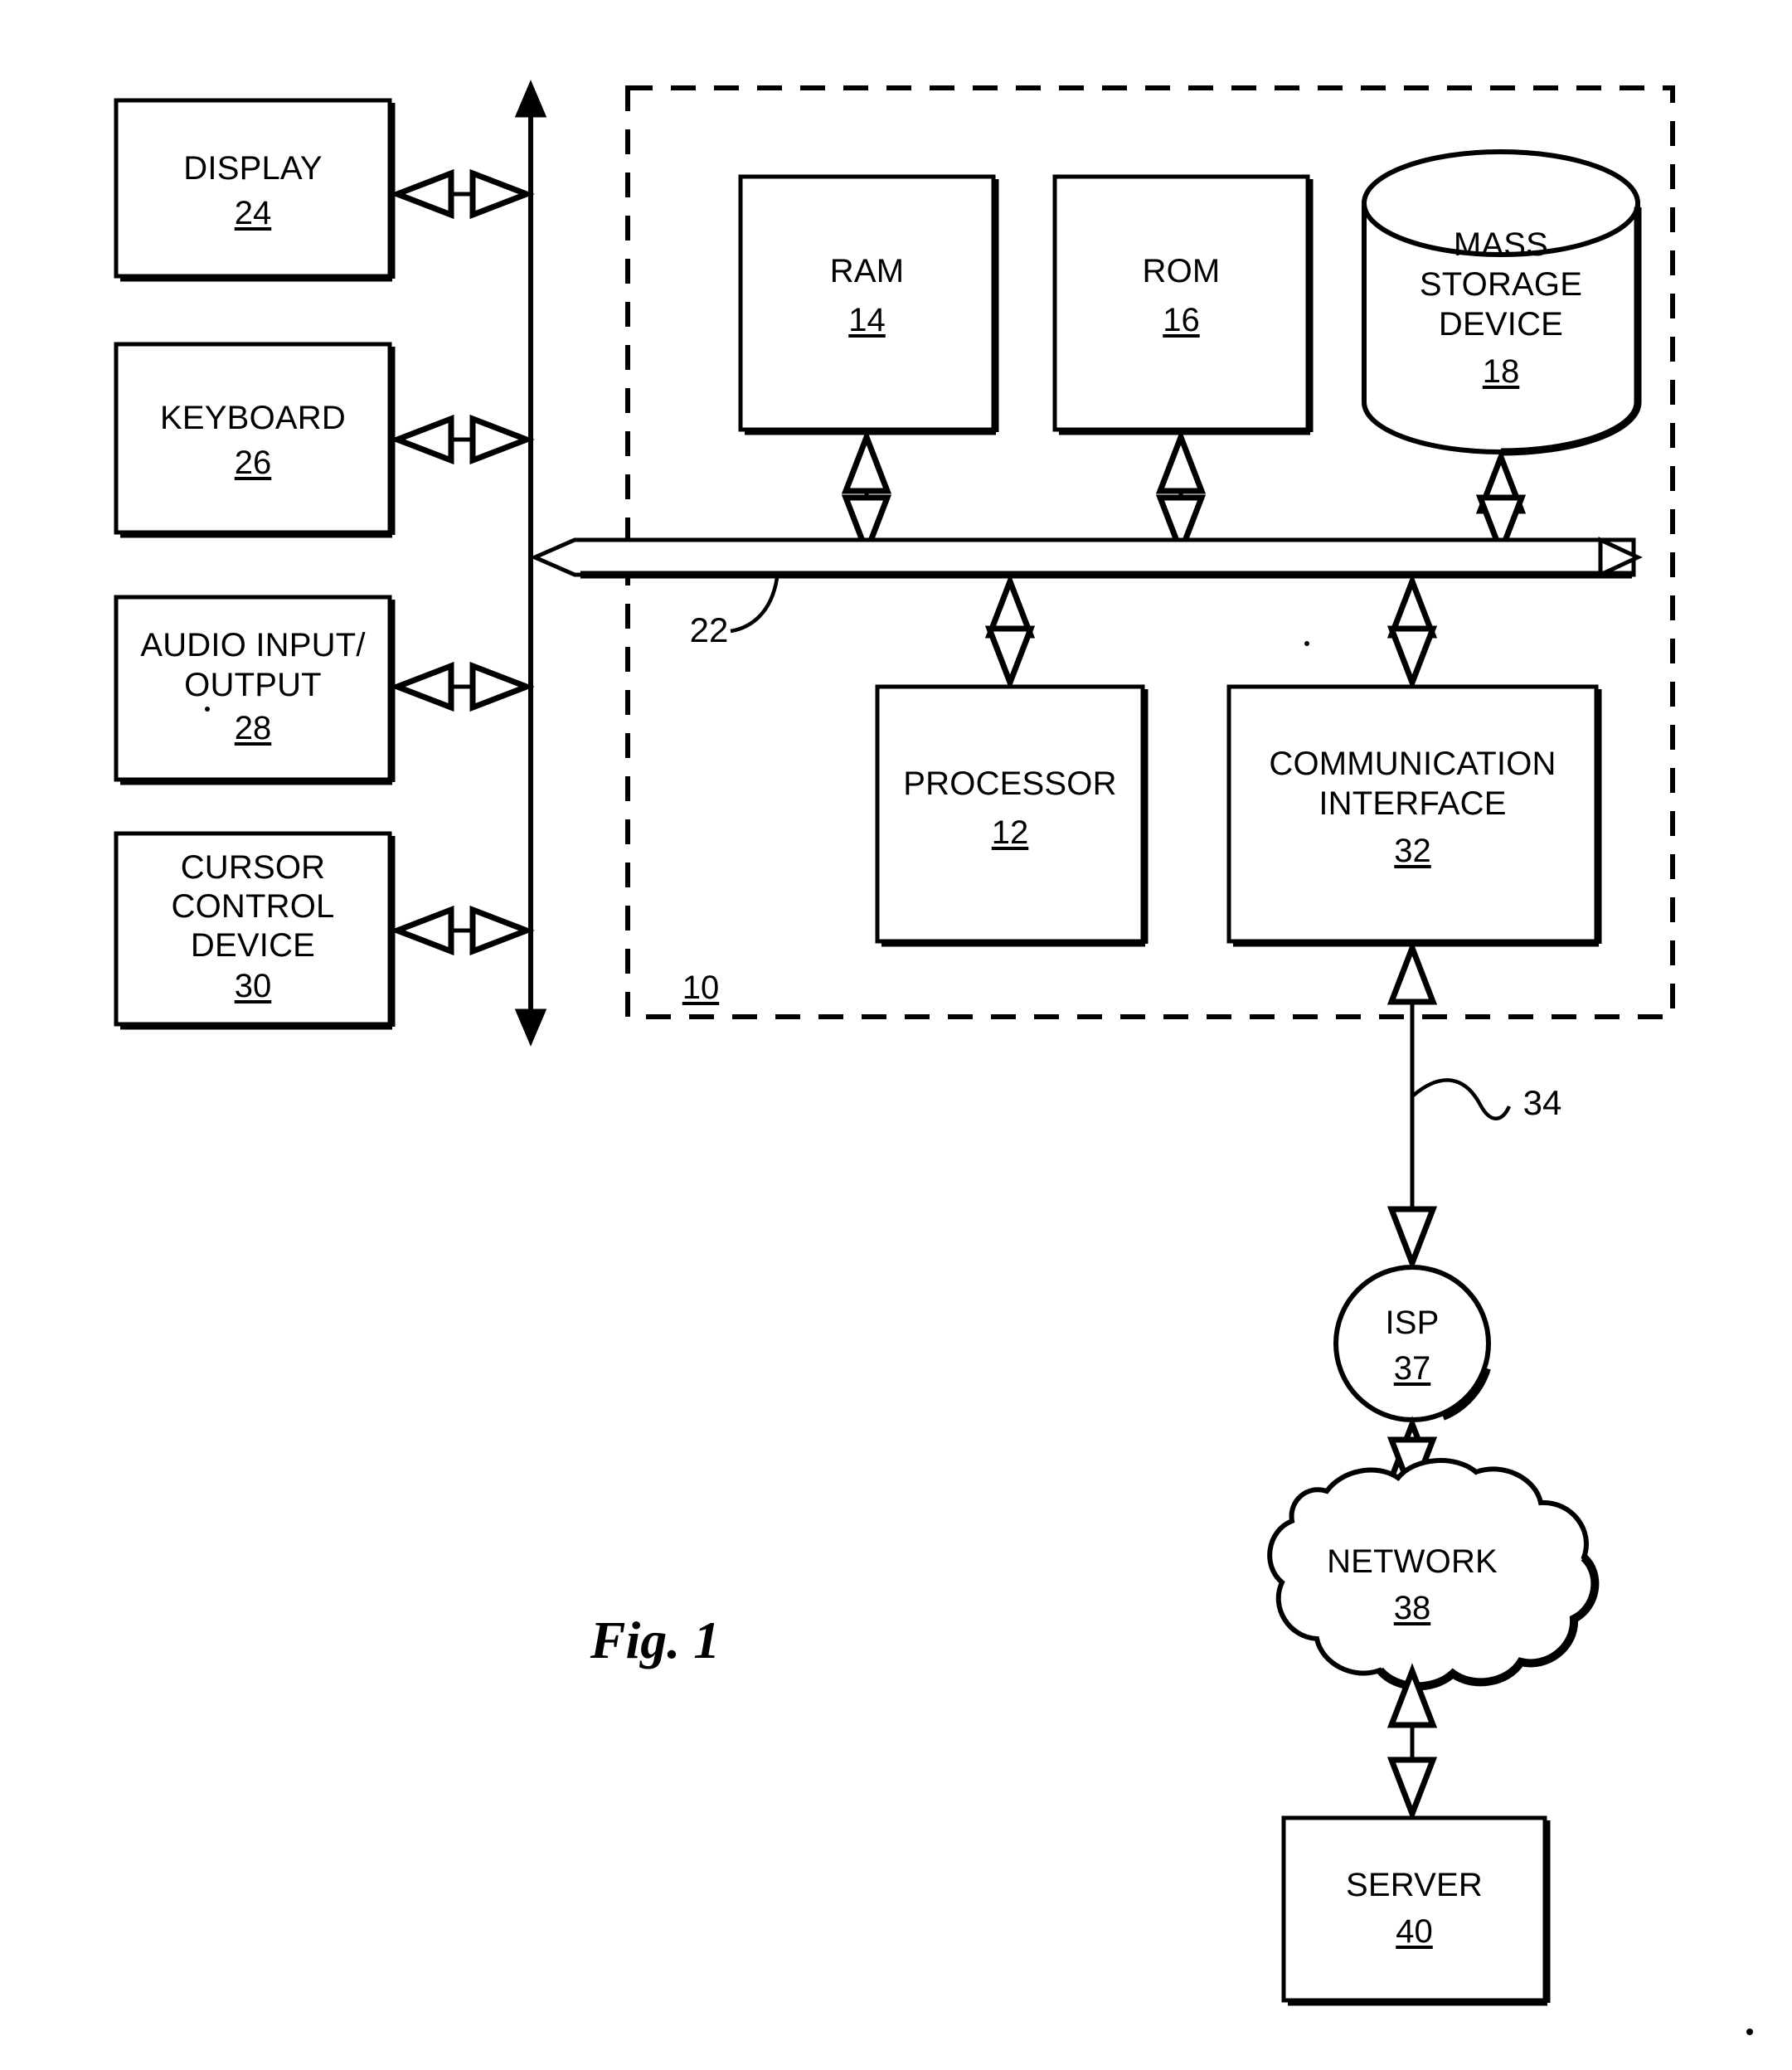  Describe the element at coordinates (255, 690) in the screenshot. I see `peripheral-box-audio-input-output` at that location.